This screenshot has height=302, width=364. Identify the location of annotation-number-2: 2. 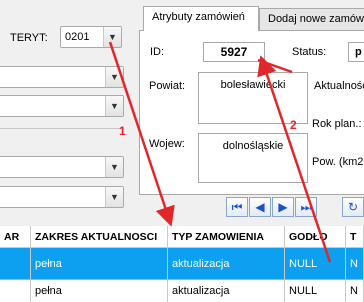
(293, 125).